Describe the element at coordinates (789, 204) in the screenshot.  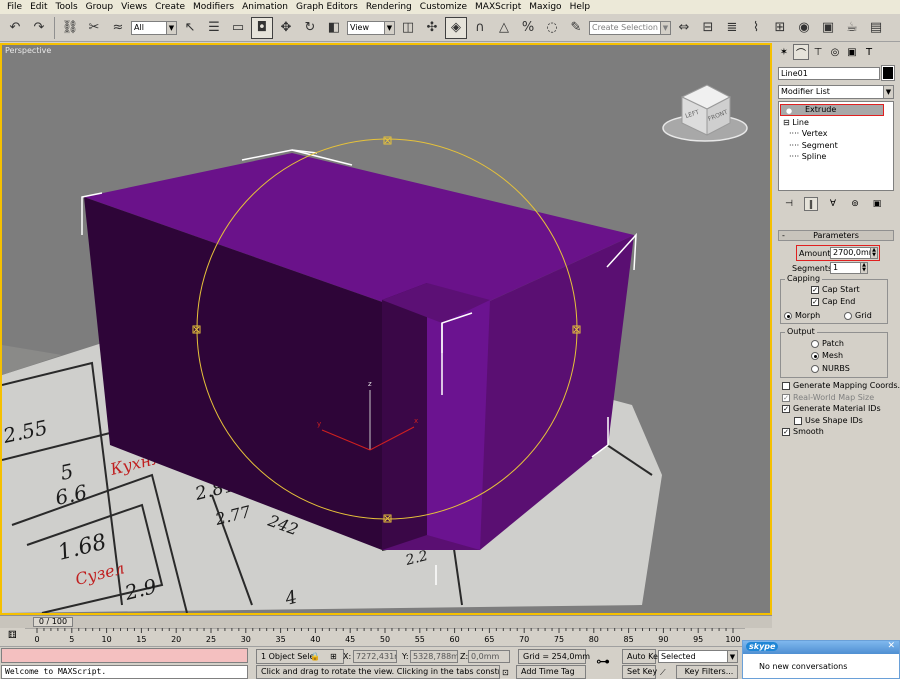
I see `pin-stack-icon: ⊣` at that location.